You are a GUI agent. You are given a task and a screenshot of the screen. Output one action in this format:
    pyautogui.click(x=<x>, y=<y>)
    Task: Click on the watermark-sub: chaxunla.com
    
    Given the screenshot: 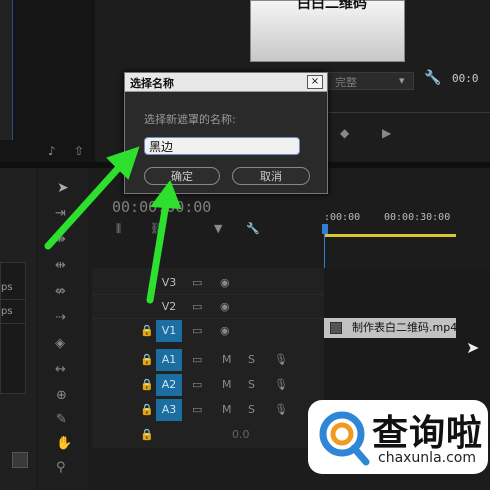 What is the action you would take?
    pyautogui.click(x=427, y=458)
    